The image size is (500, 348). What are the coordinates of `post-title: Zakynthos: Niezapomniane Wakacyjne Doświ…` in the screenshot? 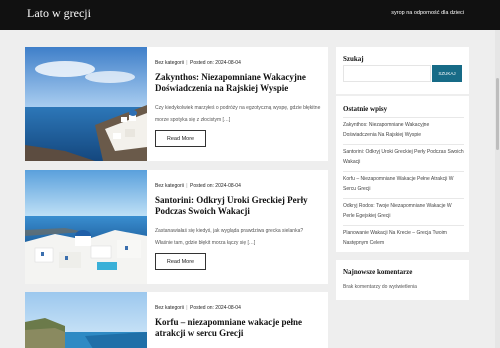 It's located at (238, 83).